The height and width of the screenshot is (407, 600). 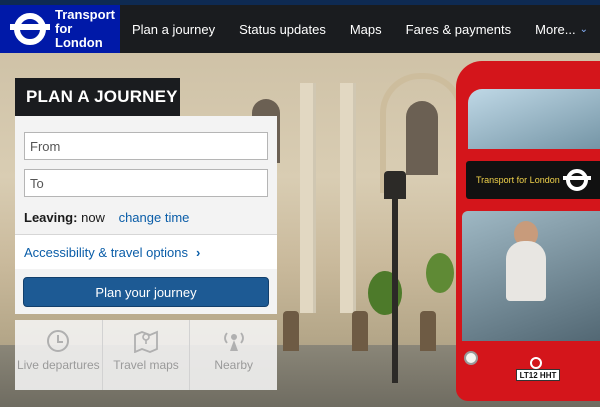 I want to click on bus-badge-icon, so click(x=536, y=363).